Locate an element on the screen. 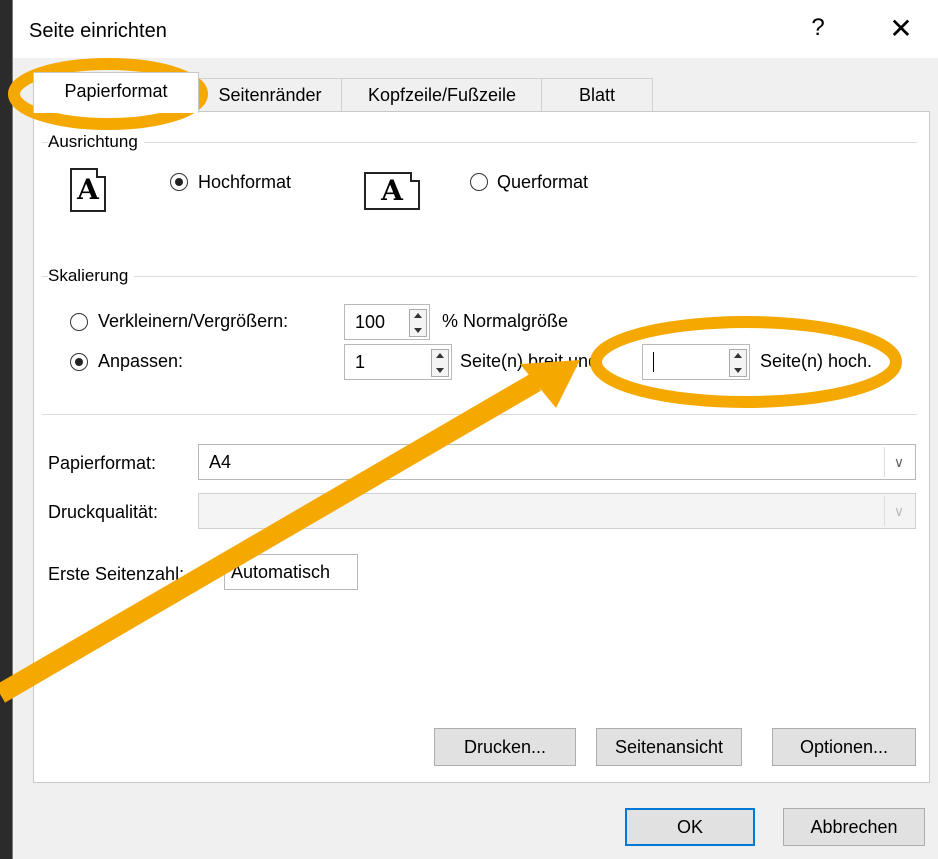  paper-size-value: A4 is located at coordinates (220, 462).